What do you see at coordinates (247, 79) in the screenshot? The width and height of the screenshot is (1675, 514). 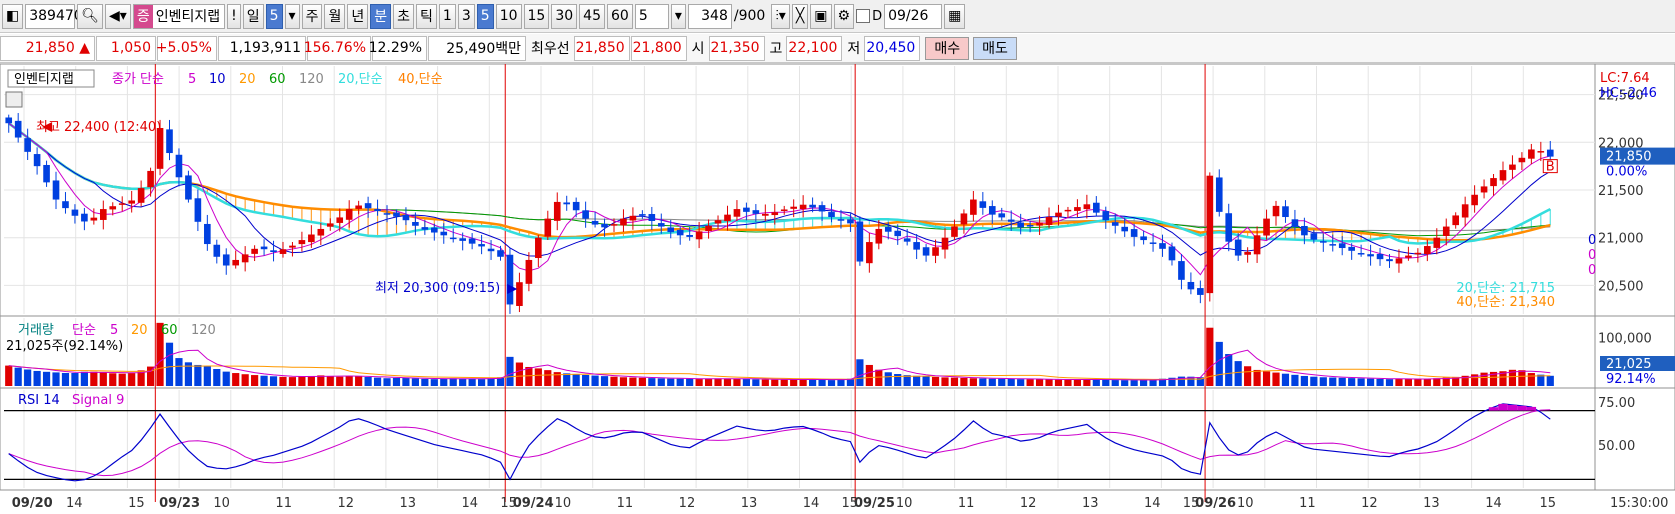 I see `legend-period-20: 20` at bounding box center [247, 79].